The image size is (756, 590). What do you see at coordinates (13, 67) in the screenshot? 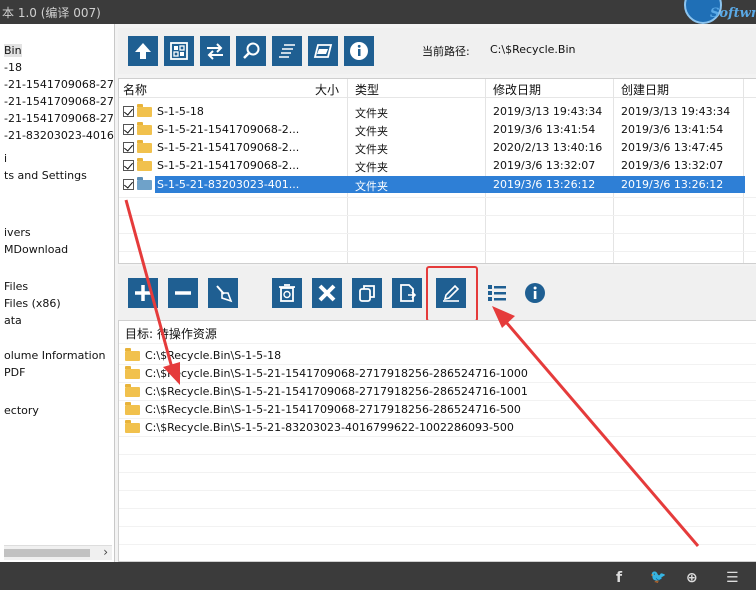
I see `tree-item: -18` at bounding box center [13, 67].